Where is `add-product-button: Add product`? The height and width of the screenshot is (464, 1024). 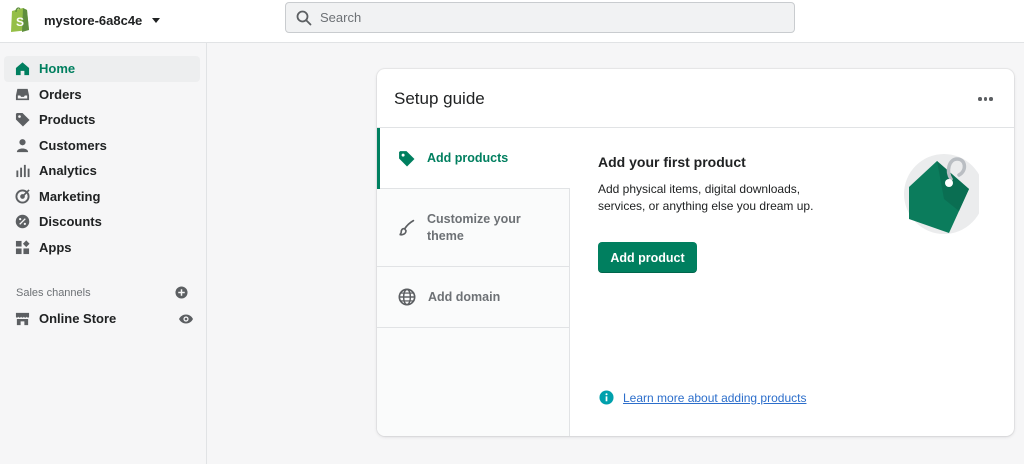
add-product-button: Add product is located at coordinates (647, 257).